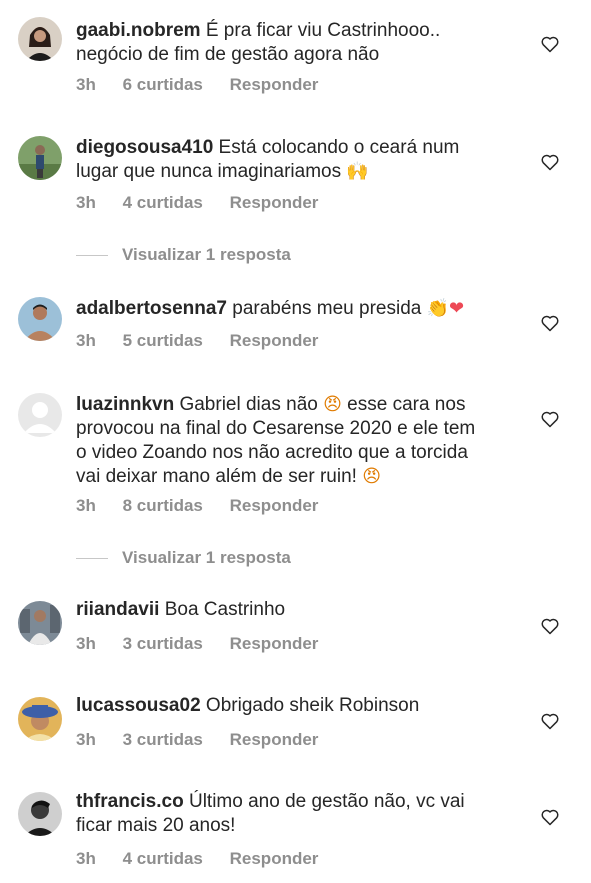  I want to click on comment-username: riiandavii, so click(117, 609).